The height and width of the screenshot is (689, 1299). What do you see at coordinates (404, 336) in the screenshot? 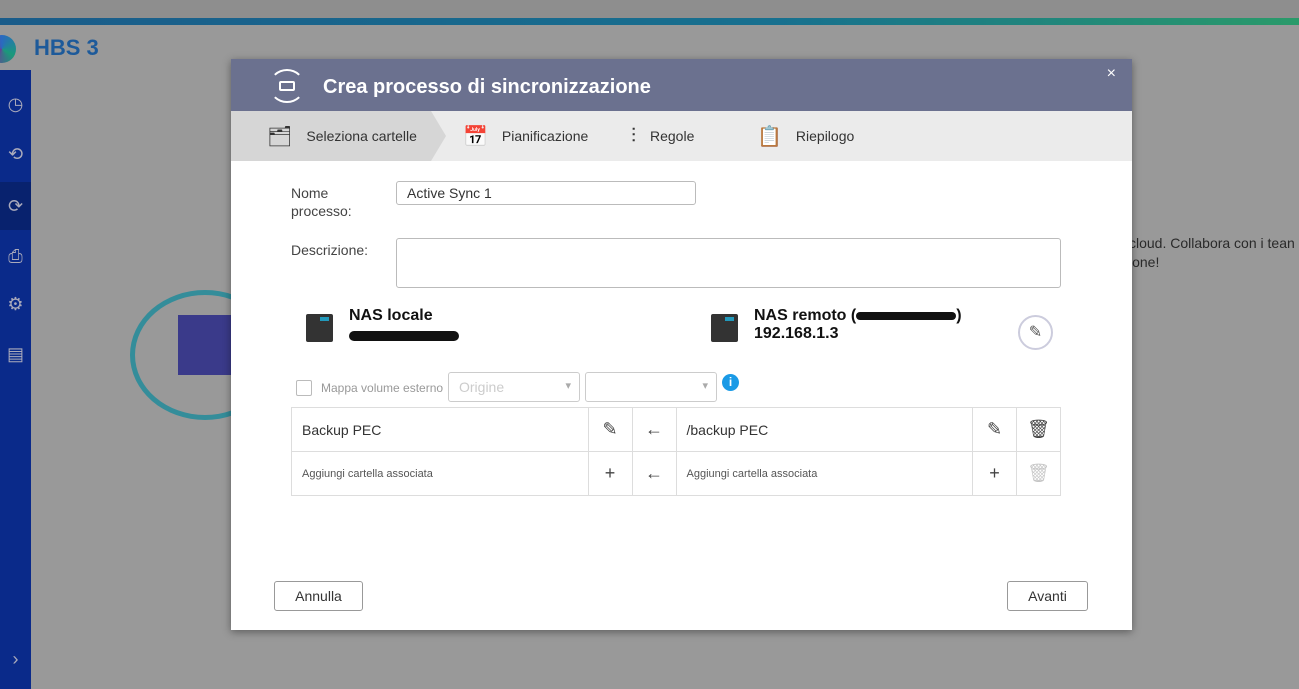
I see `redacted-name` at bounding box center [404, 336].